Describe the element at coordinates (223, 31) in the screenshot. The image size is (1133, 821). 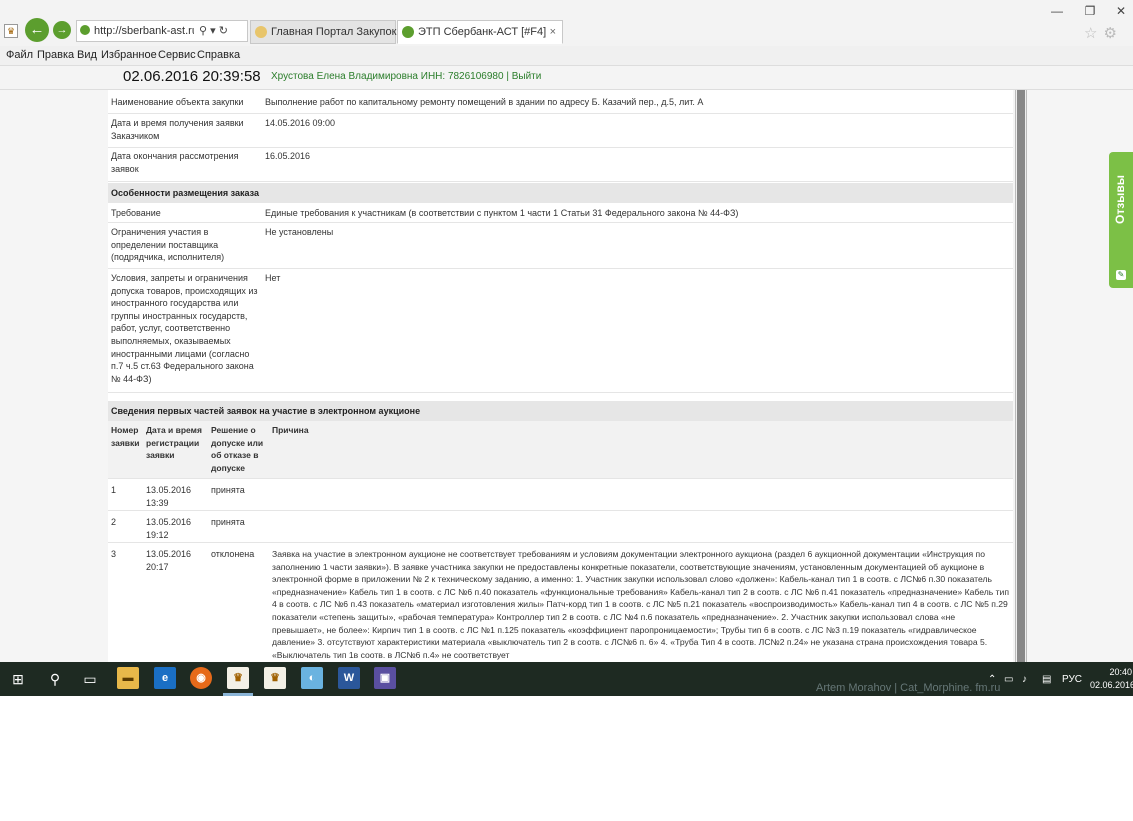
I see `refresh-icon: ↻` at that location.